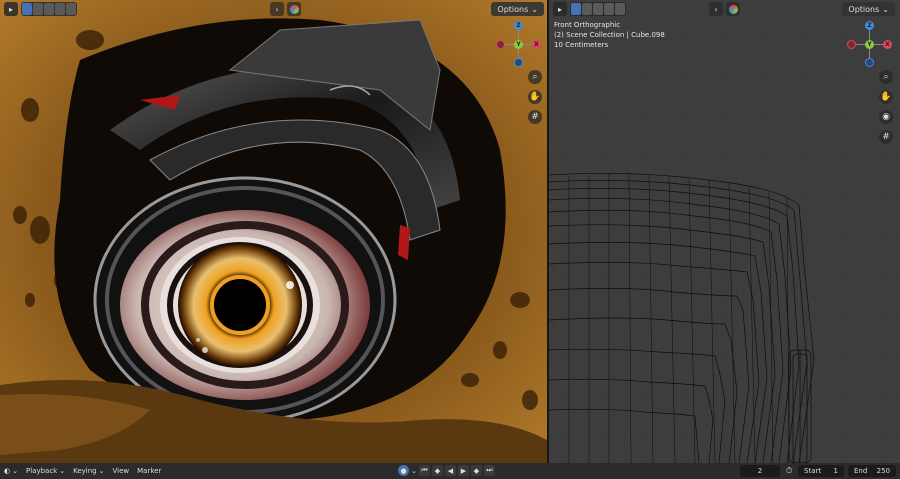 The image size is (900, 479). I want to click on prev-keyframe-icon: ◆, so click(437, 470).